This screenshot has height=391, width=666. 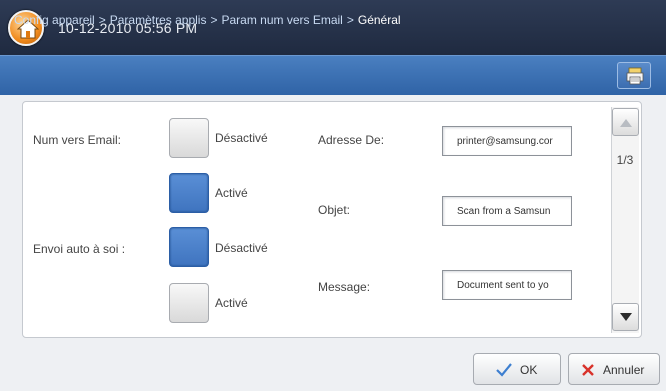 I want to click on envoi-auto-label: Envoi auto à soi :, so click(x=79, y=249).